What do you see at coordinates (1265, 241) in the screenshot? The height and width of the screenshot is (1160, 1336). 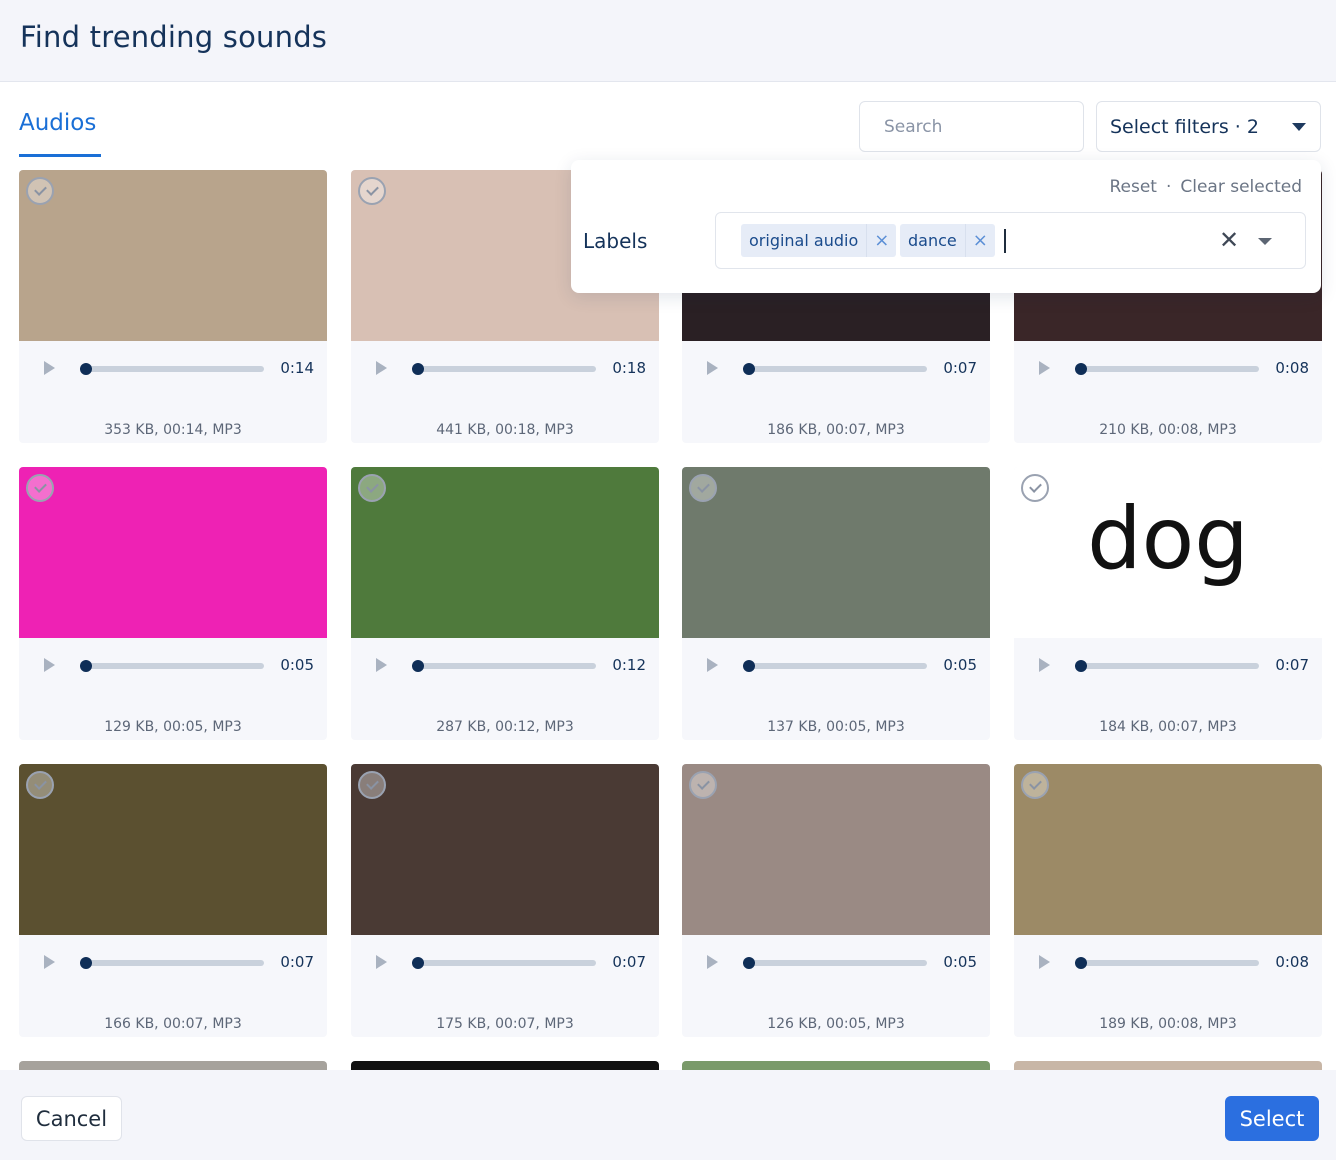 I see `chevron-down-icon` at bounding box center [1265, 241].